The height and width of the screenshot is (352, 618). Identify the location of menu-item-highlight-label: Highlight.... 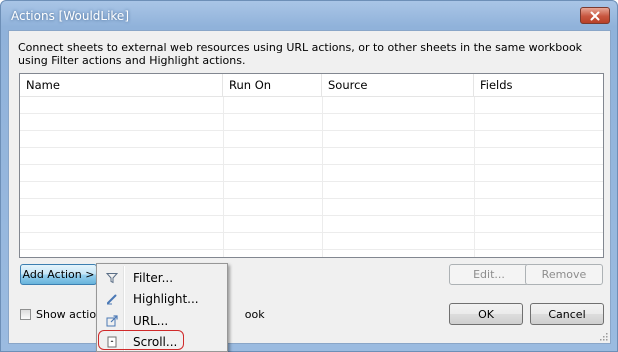
(166, 298).